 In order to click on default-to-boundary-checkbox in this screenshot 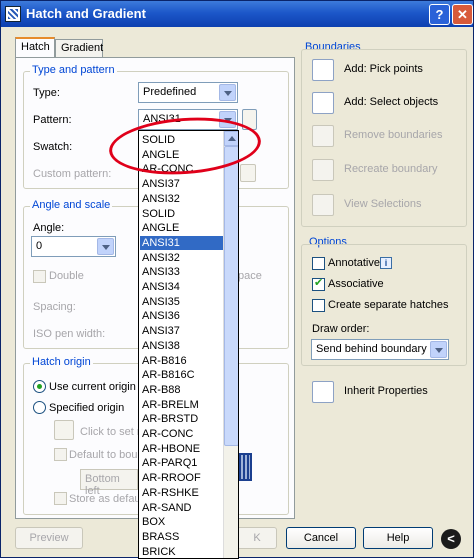, I will do `click(60, 454)`.